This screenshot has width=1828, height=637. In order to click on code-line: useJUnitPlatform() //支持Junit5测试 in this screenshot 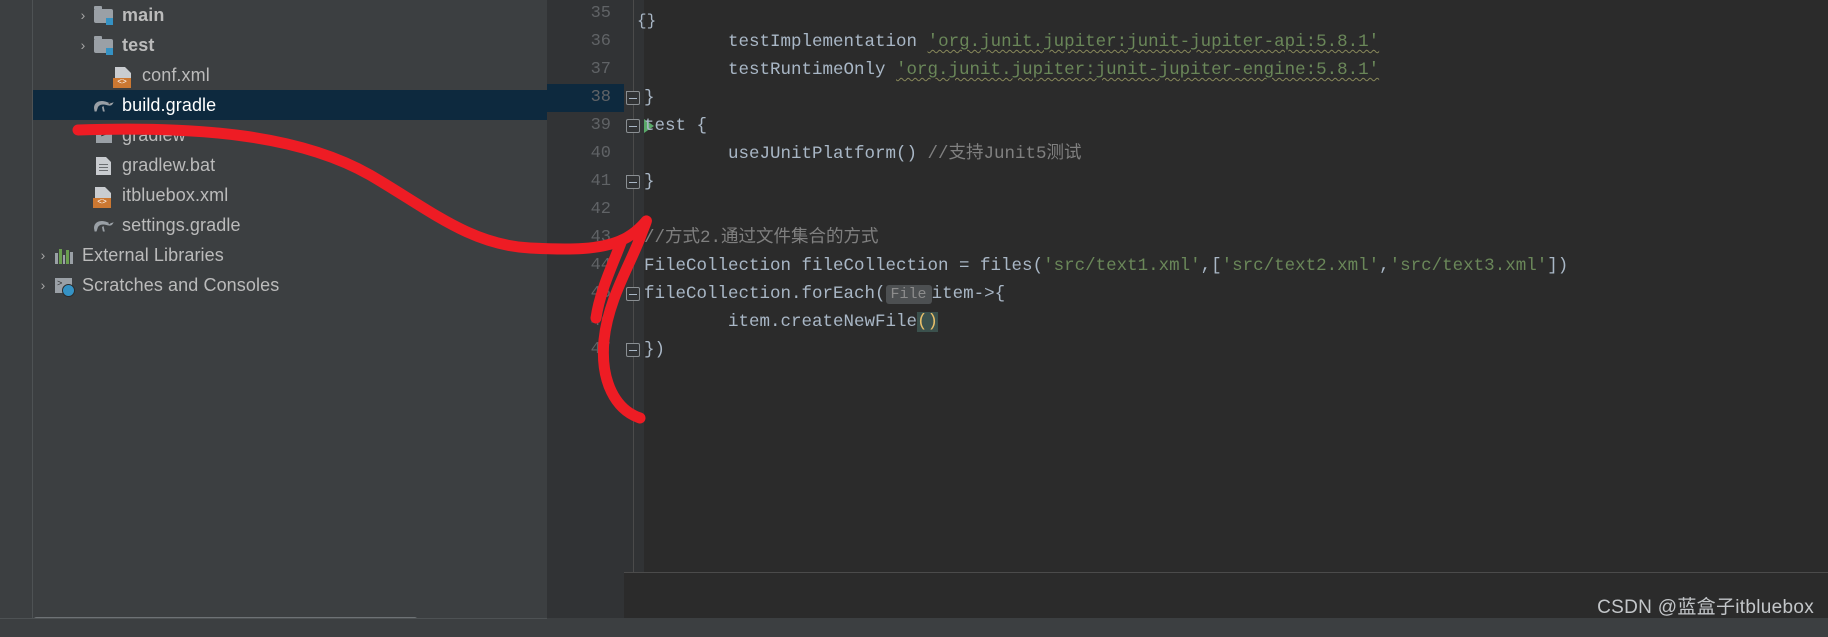, I will do `click(1236, 154)`.